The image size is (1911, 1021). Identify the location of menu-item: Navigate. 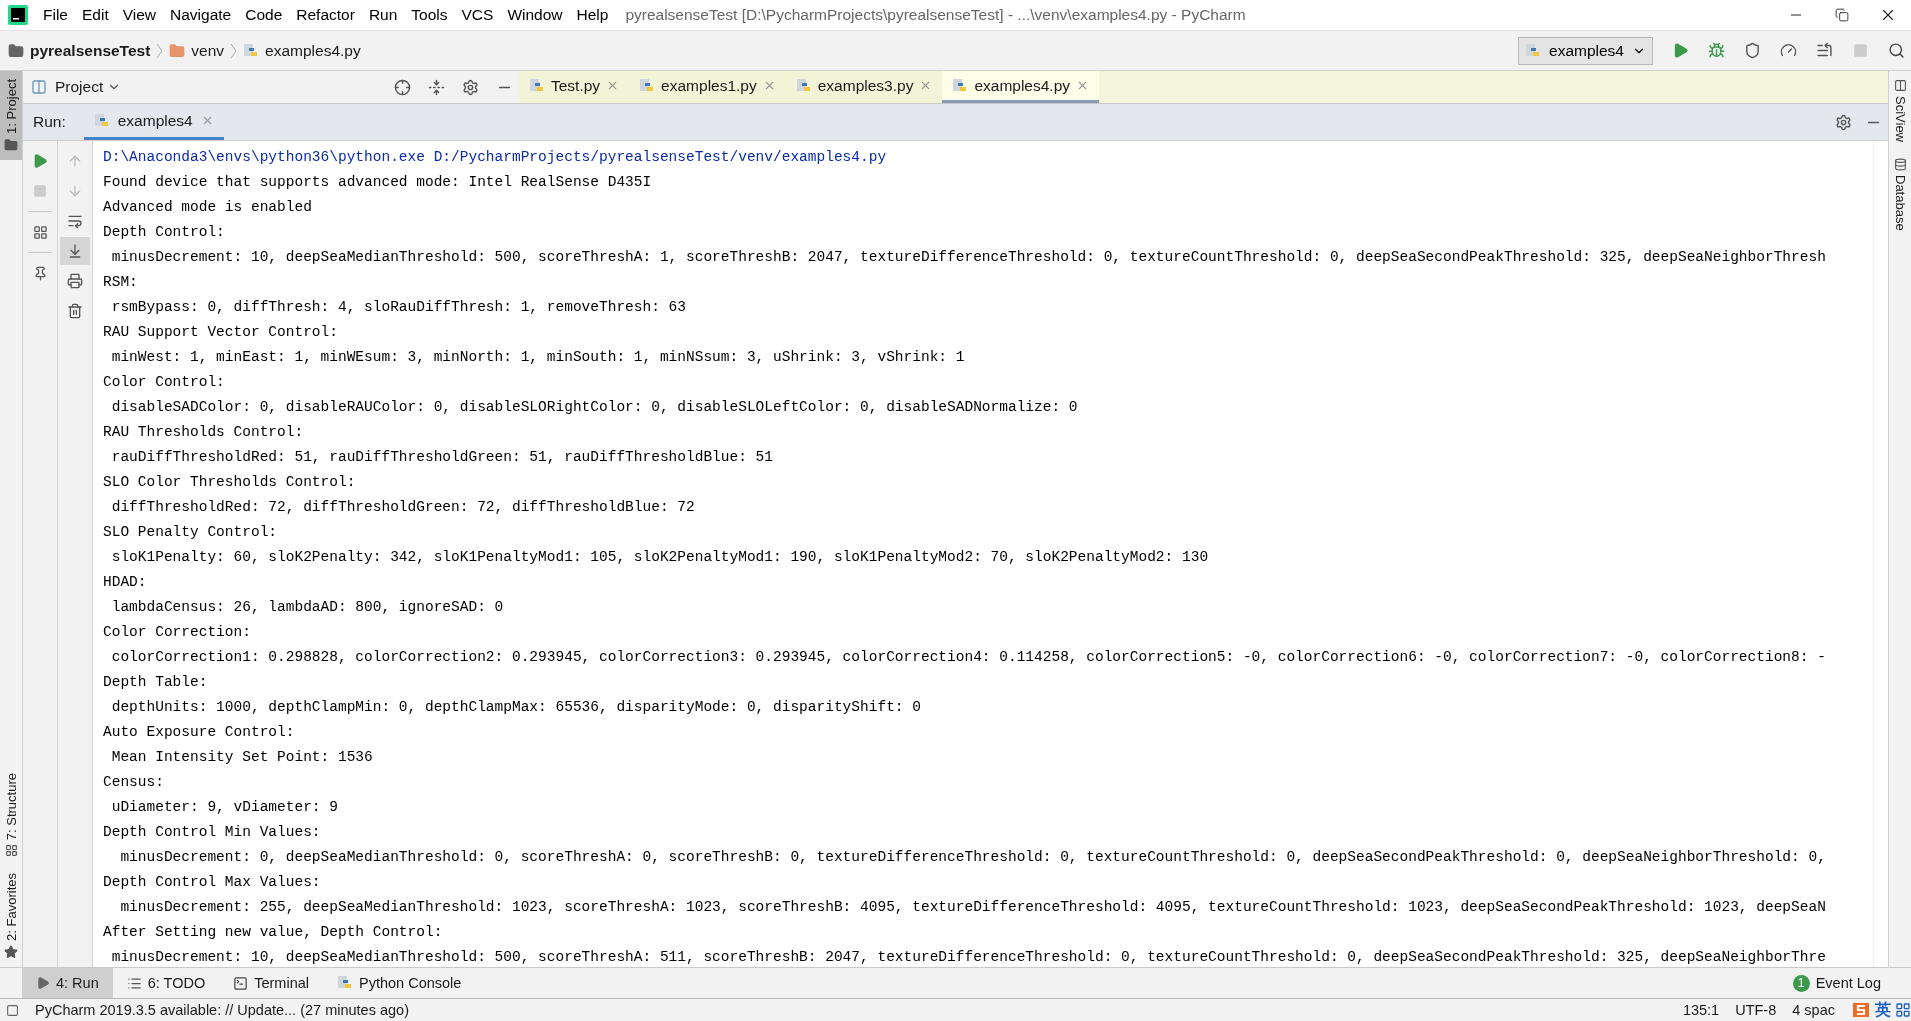
(201, 15).